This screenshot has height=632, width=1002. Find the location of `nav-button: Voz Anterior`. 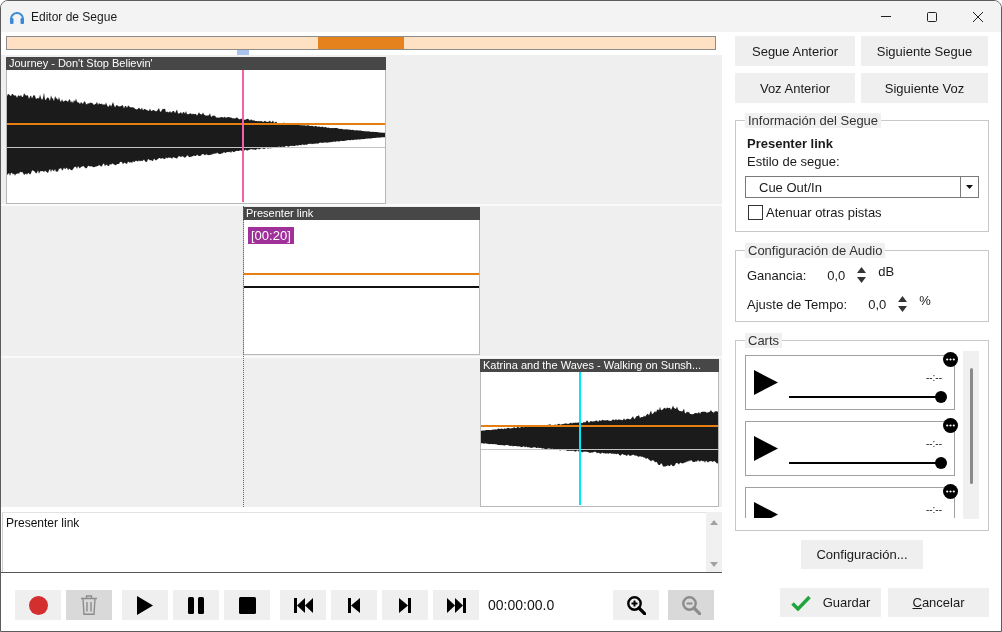

nav-button: Voz Anterior is located at coordinates (795, 88).